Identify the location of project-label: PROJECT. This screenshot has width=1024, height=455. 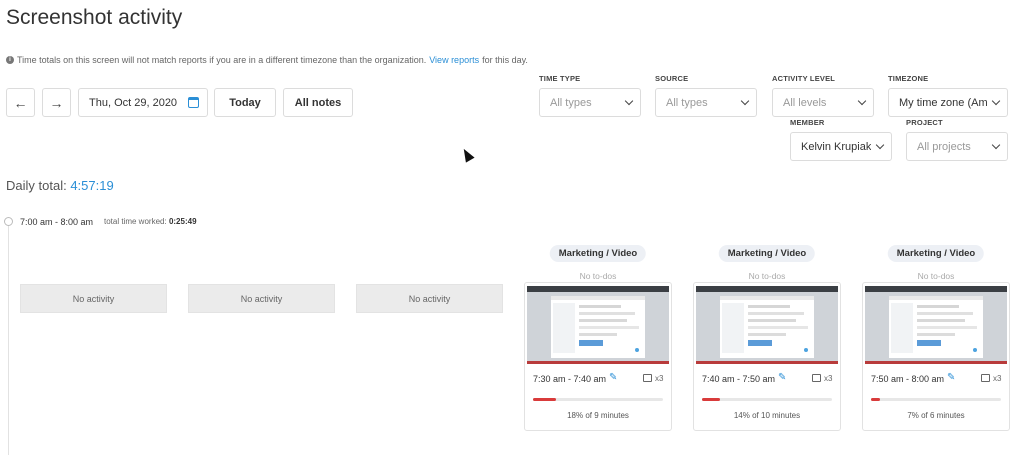
(924, 122).